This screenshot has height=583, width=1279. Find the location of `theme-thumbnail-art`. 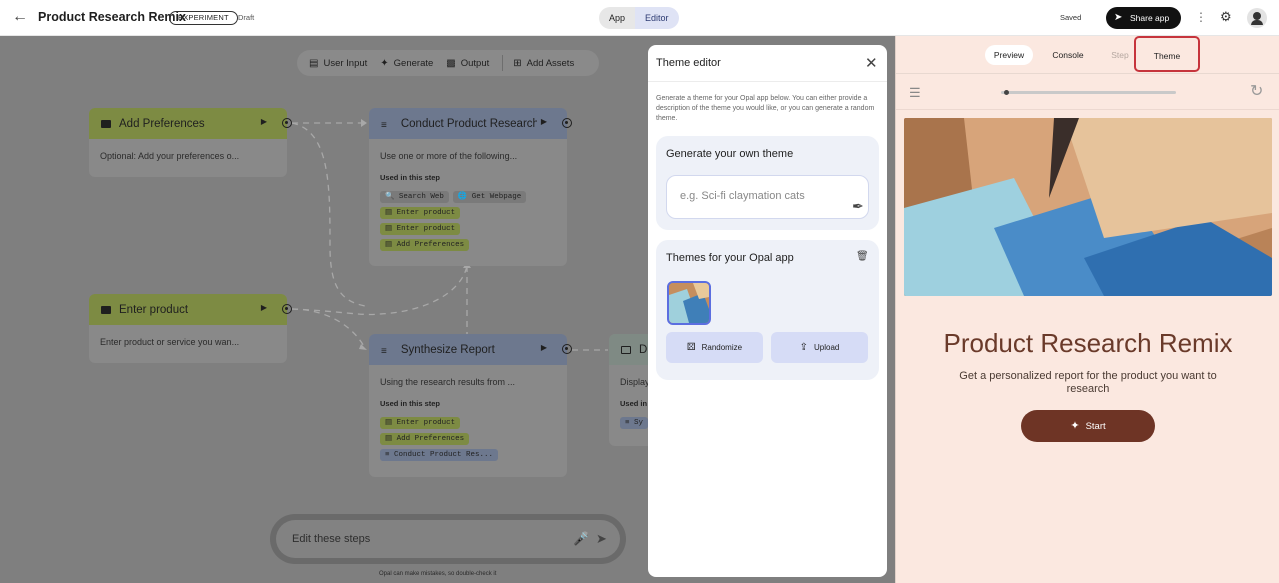

theme-thumbnail-art is located at coordinates (689, 303).